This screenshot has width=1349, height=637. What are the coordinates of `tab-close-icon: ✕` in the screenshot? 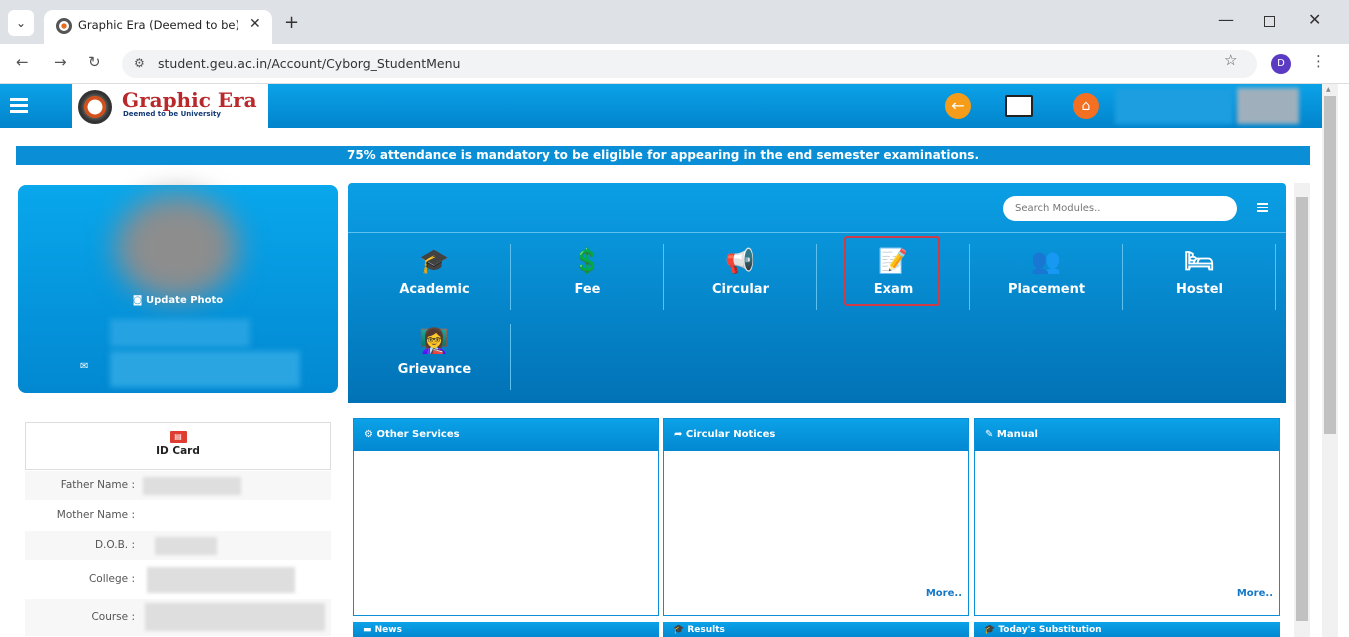 It's located at (255, 24).